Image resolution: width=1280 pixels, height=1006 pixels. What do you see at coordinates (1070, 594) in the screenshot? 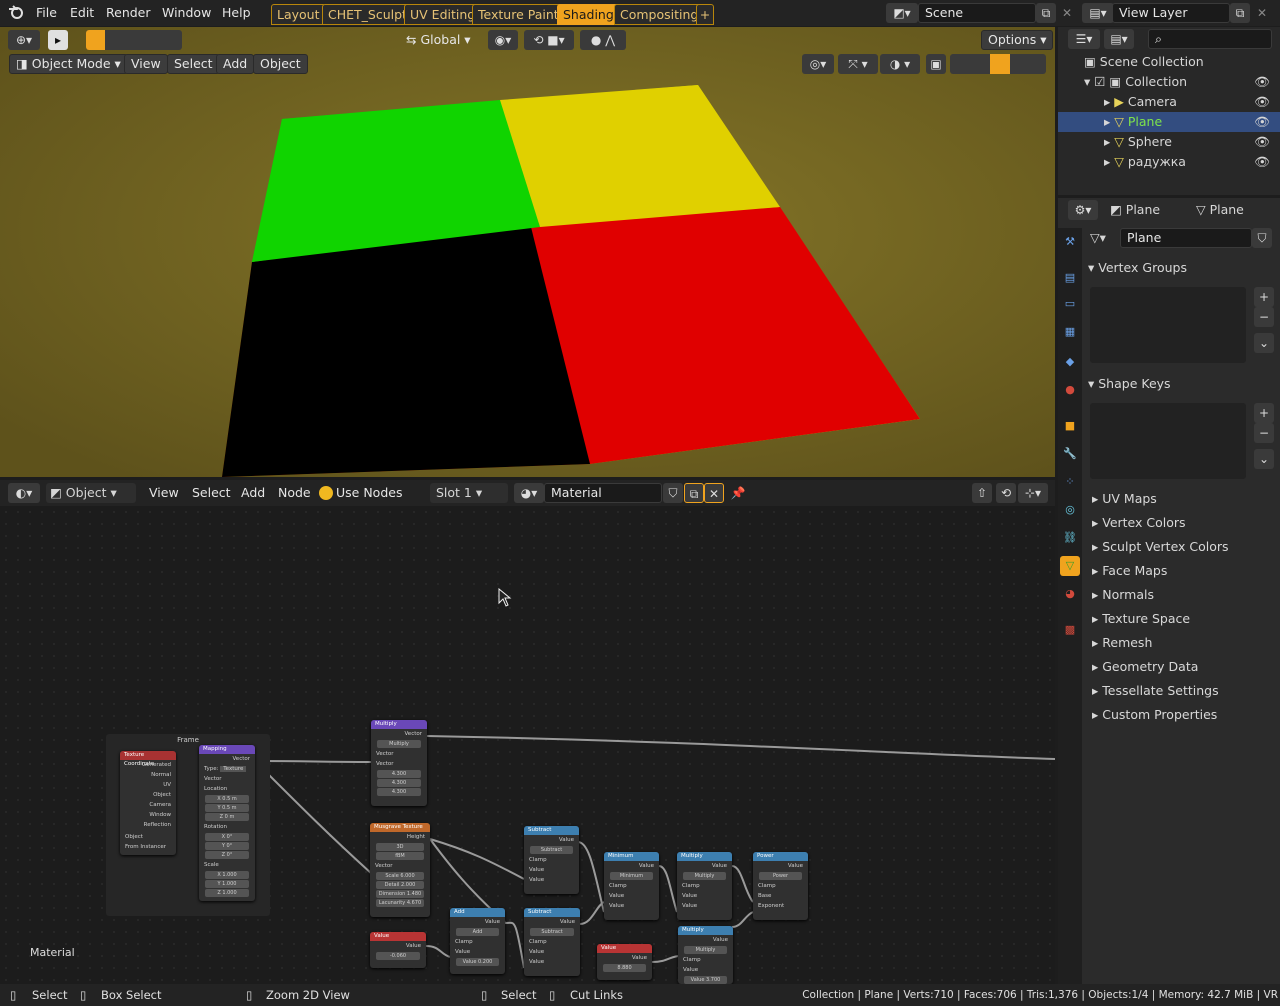
I see `material-tab-icon: ◕` at bounding box center [1070, 594].